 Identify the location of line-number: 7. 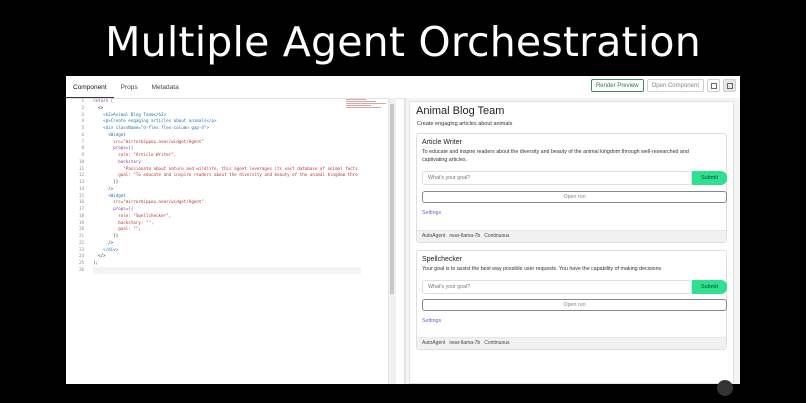
(82, 141).